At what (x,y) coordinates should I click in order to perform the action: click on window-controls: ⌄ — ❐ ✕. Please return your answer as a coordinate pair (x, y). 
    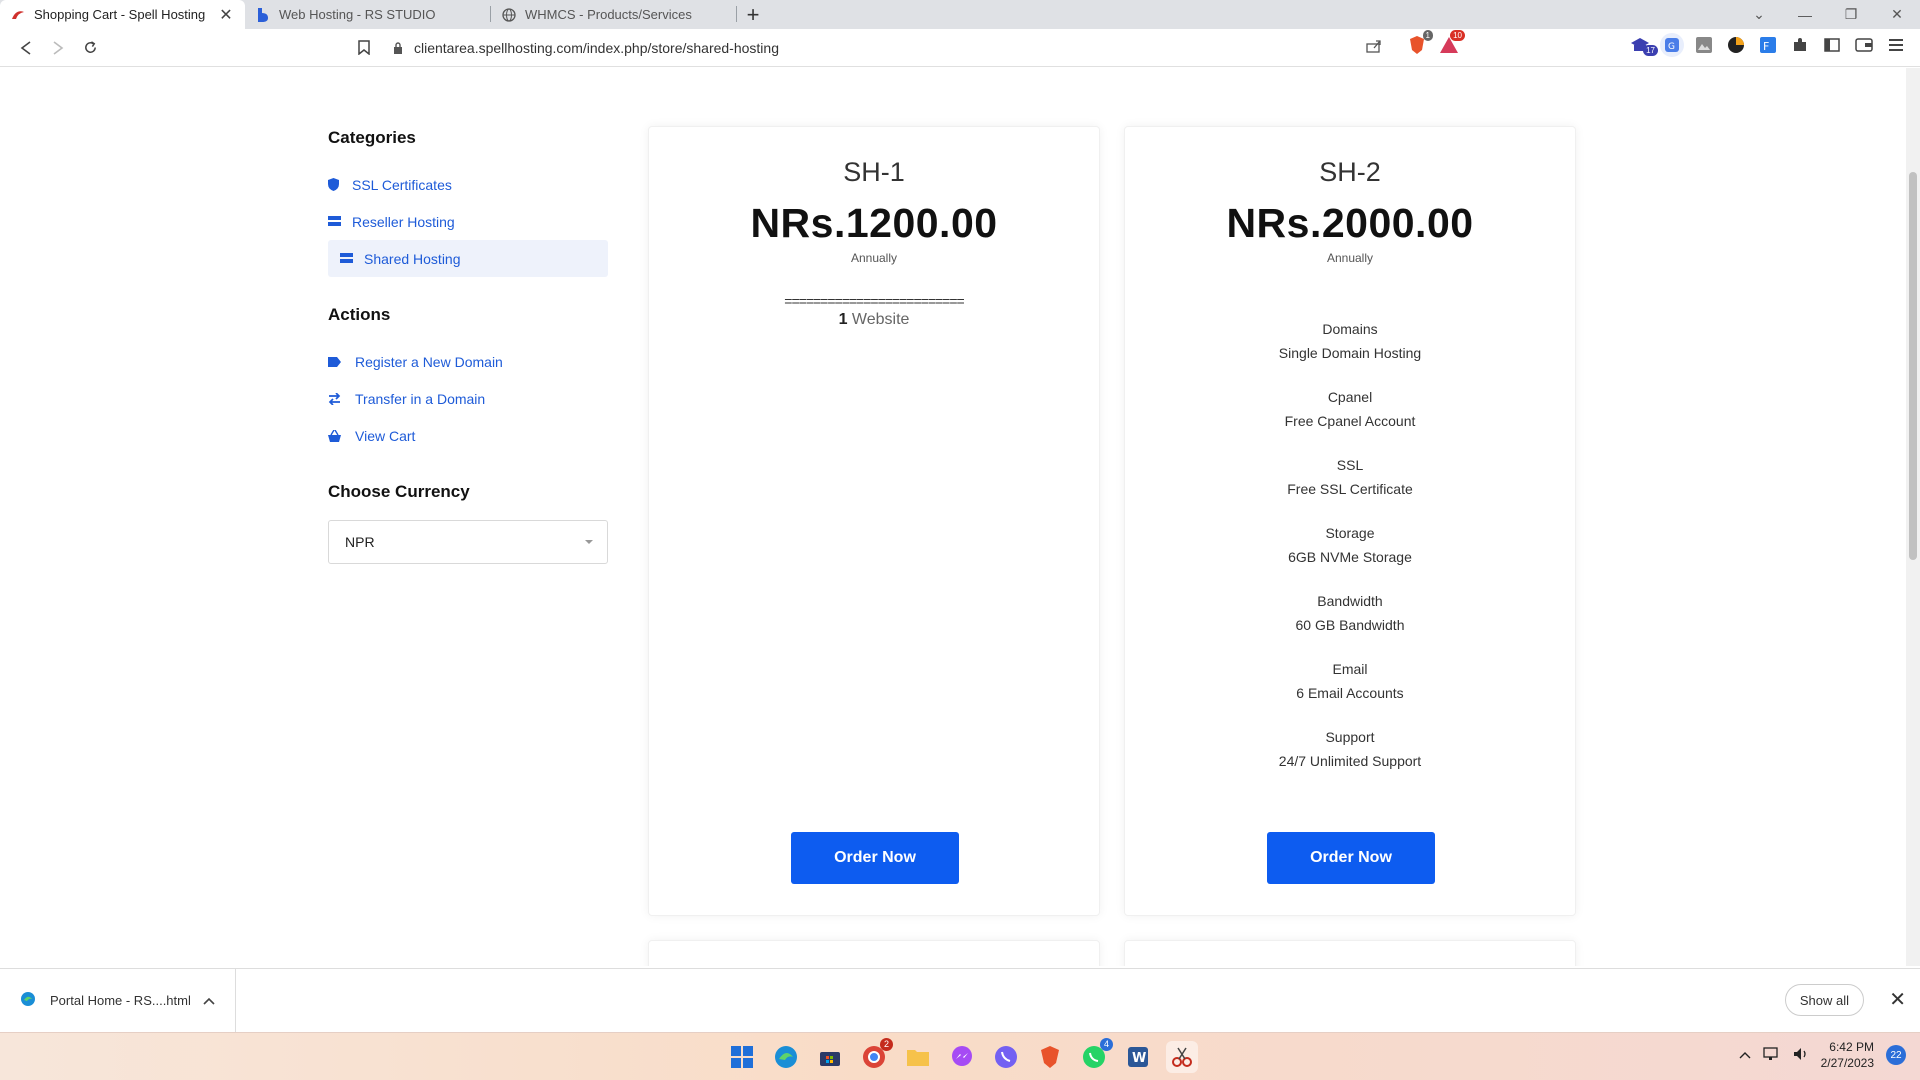
    Looking at the image, I should click on (1828, 14).